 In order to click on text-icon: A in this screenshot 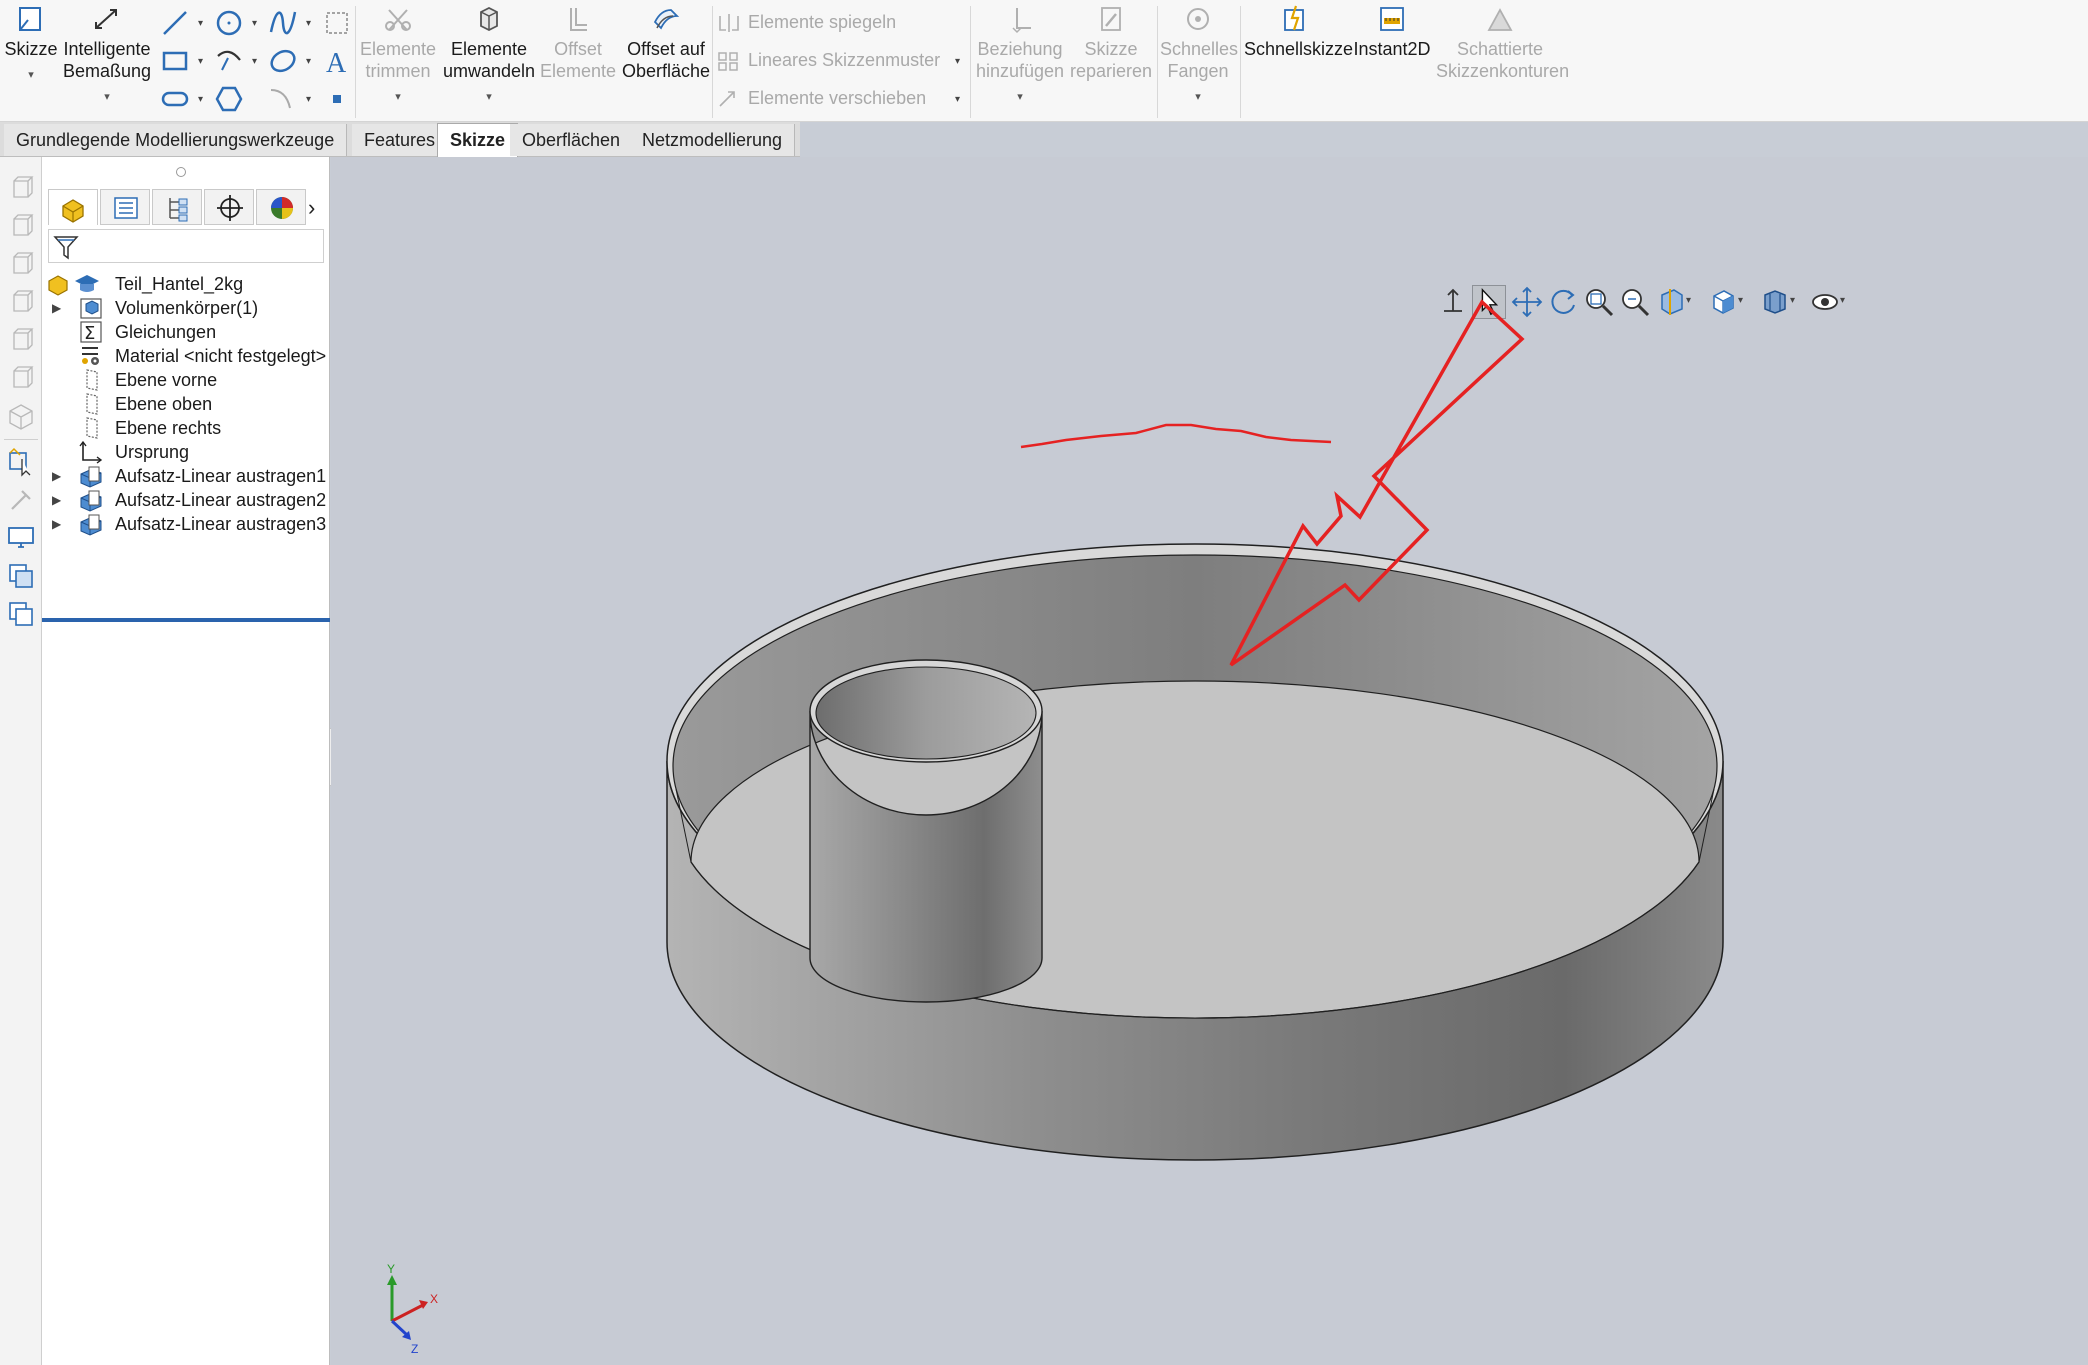, I will do `click(337, 61)`.